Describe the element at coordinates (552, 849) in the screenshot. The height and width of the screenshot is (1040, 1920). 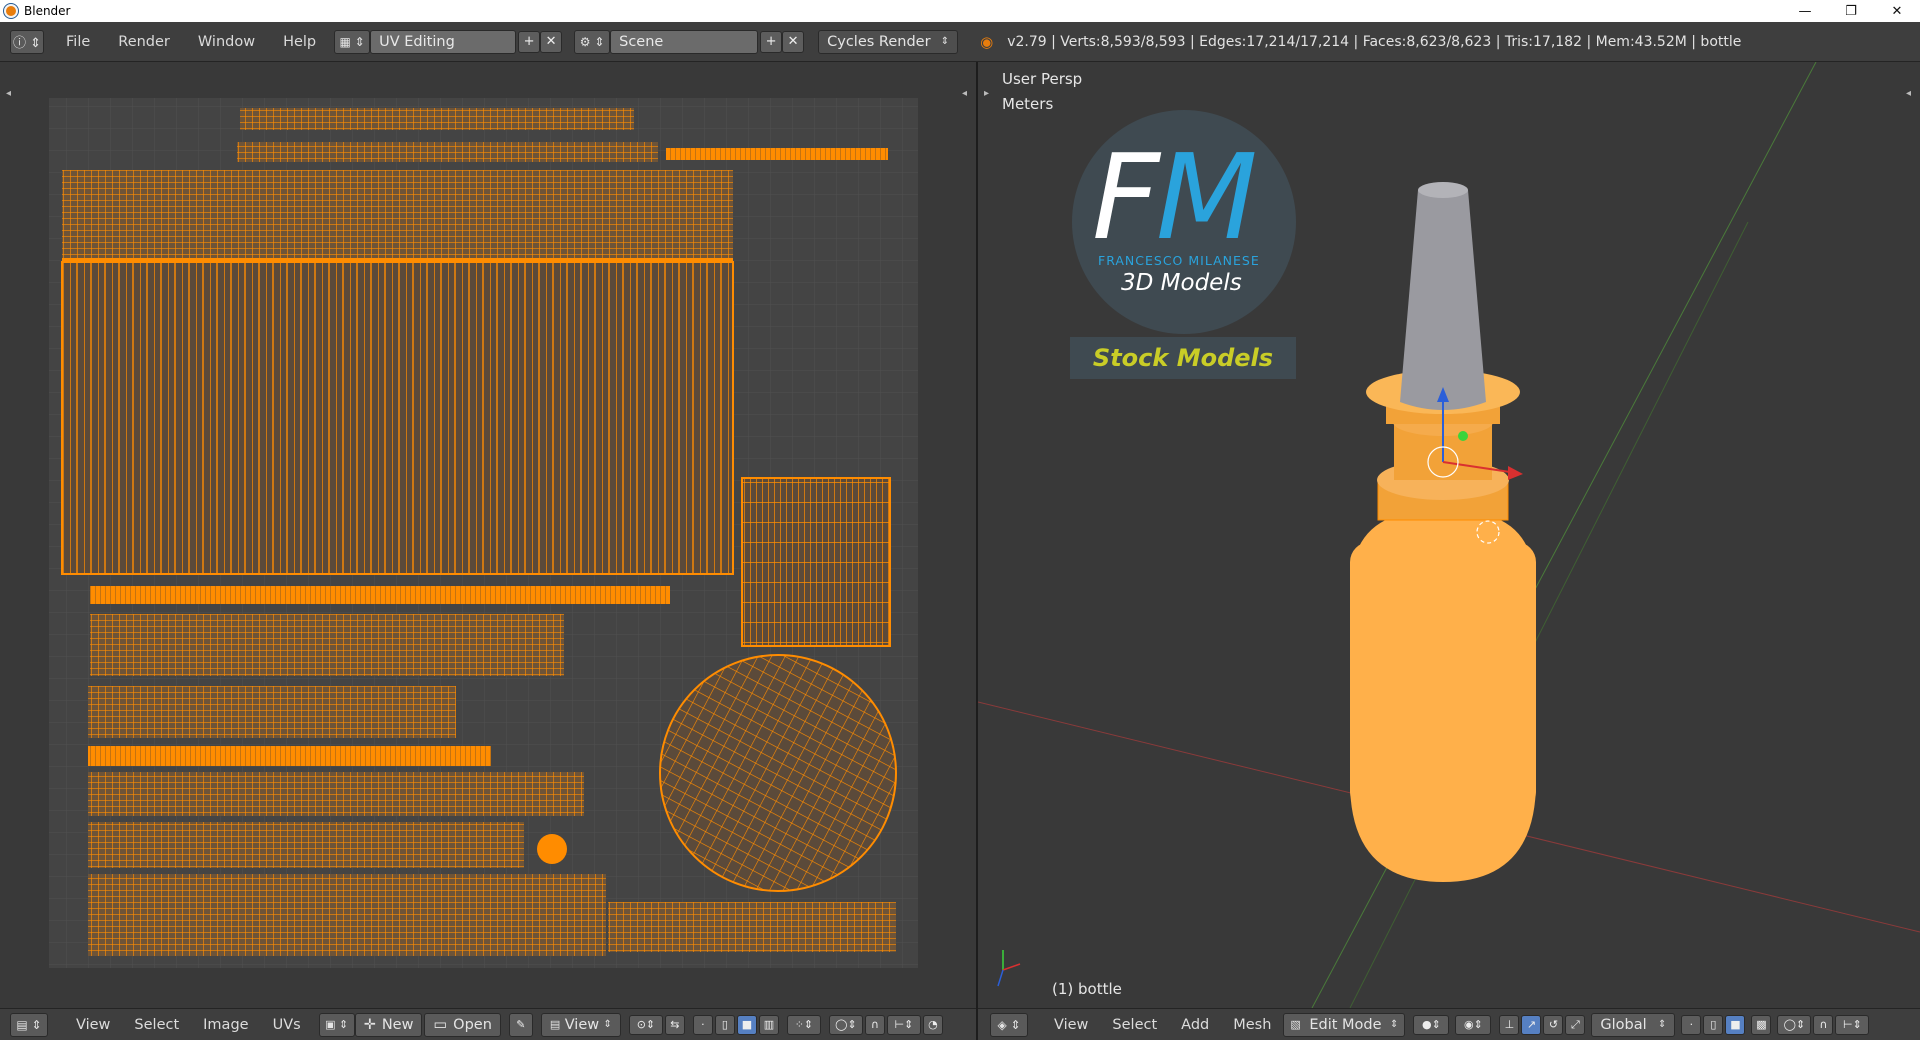
I see `uv-island-dot` at that location.